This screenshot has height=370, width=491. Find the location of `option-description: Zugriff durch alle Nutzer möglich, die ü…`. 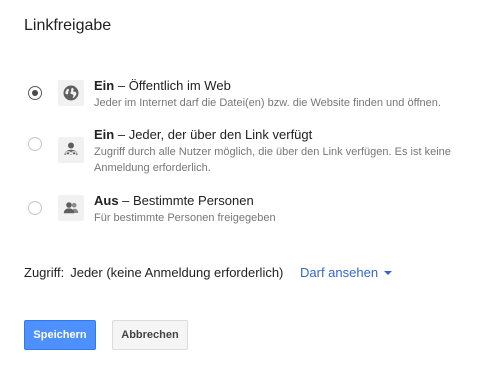

option-description: Zugriff durch alle Nutzer möglich, die ü… is located at coordinates (272, 160).